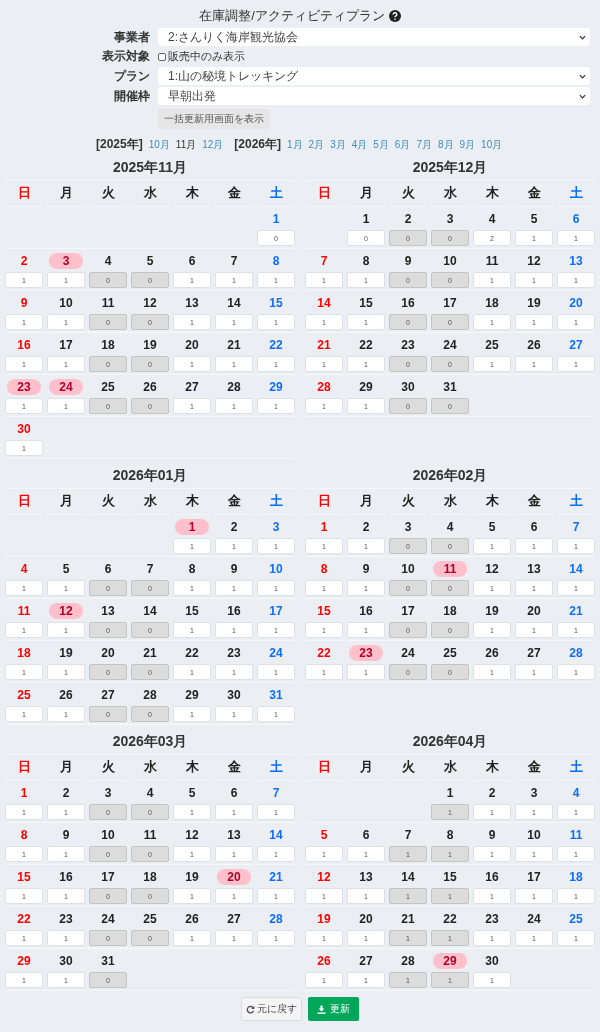  What do you see at coordinates (250, 1009) in the screenshot?
I see `refresh-icon` at bounding box center [250, 1009].